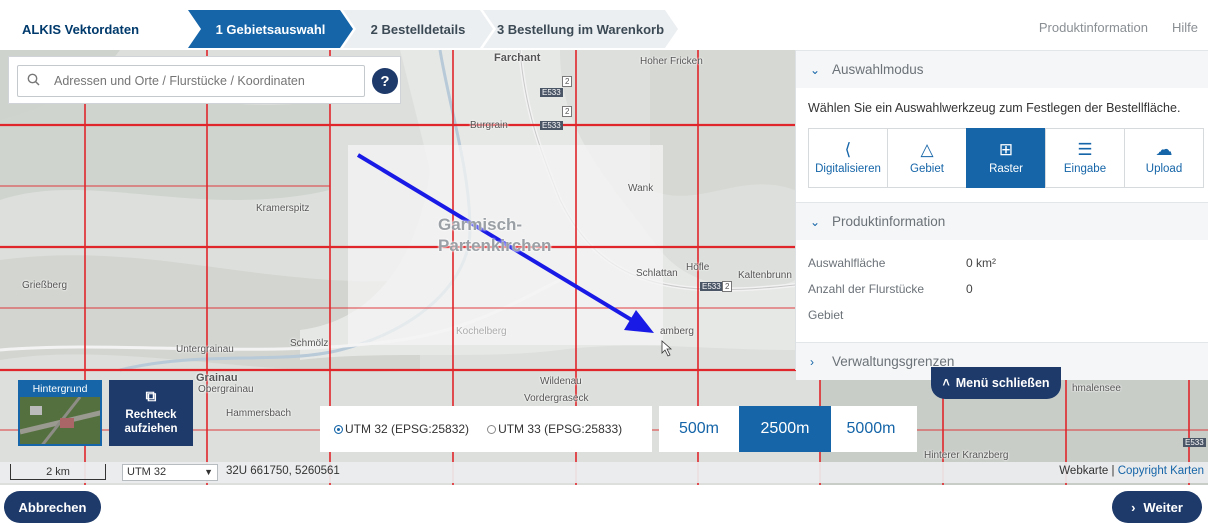 The width and height of the screenshot is (1208, 523). I want to click on map-label: Farchant, so click(517, 58).